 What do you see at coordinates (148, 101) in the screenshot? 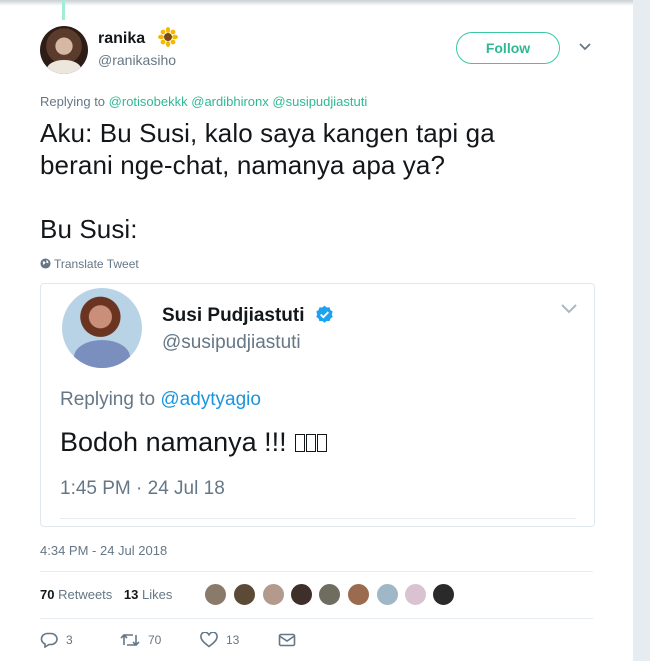
I see `mention-link: @rotisobekkk` at bounding box center [148, 101].